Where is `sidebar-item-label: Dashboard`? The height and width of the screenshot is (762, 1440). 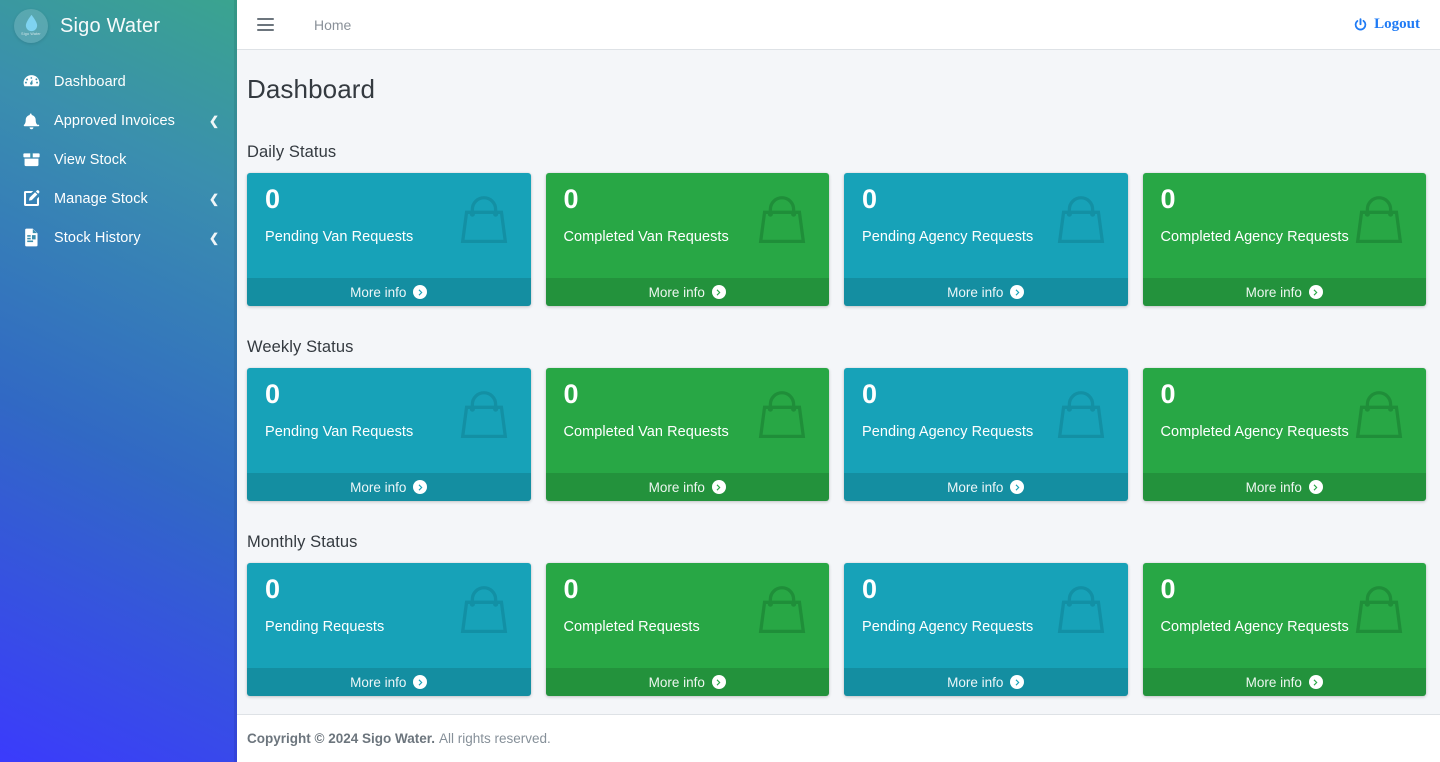
sidebar-item-label: Dashboard is located at coordinates (90, 81).